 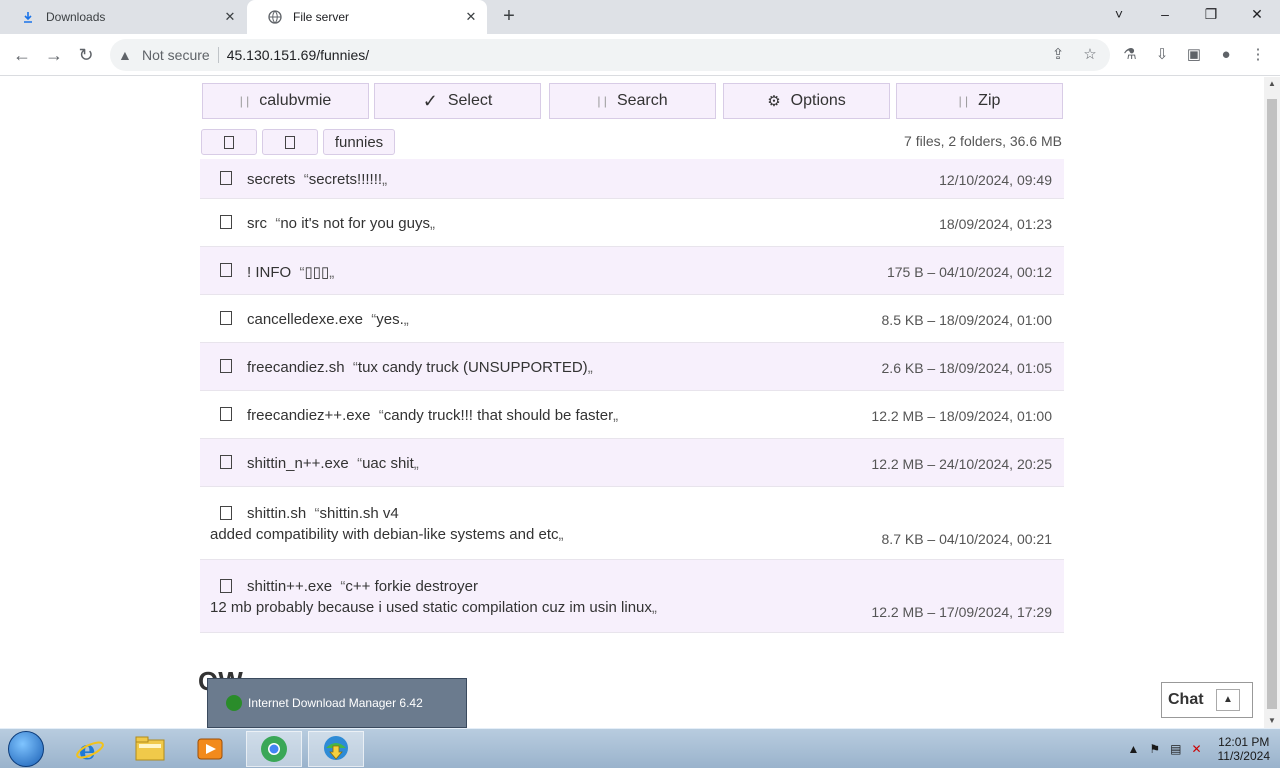 I want to click on divider, so click(x=218, y=55).